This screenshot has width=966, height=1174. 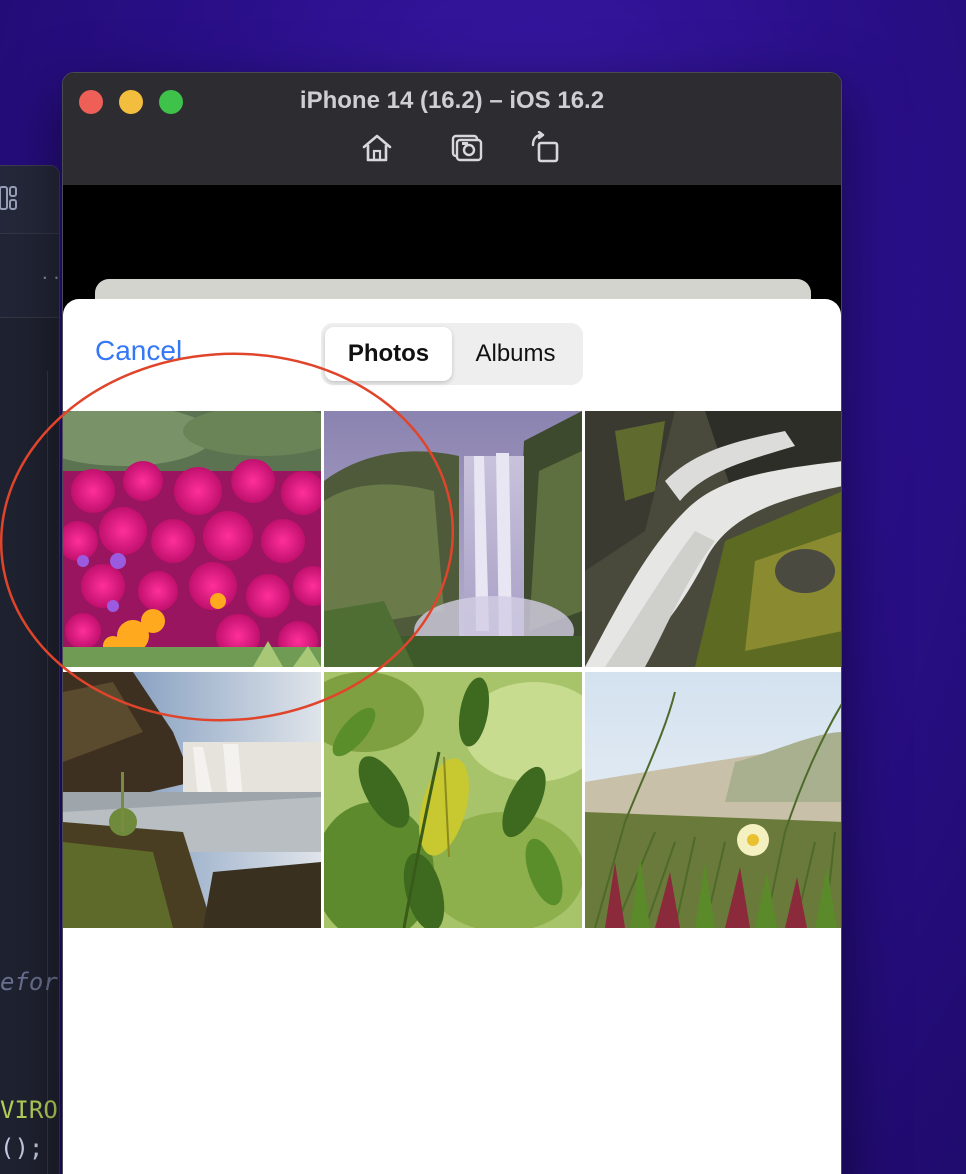 What do you see at coordinates (138, 351) in the screenshot?
I see `cancel-button: Cancel` at bounding box center [138, 351].